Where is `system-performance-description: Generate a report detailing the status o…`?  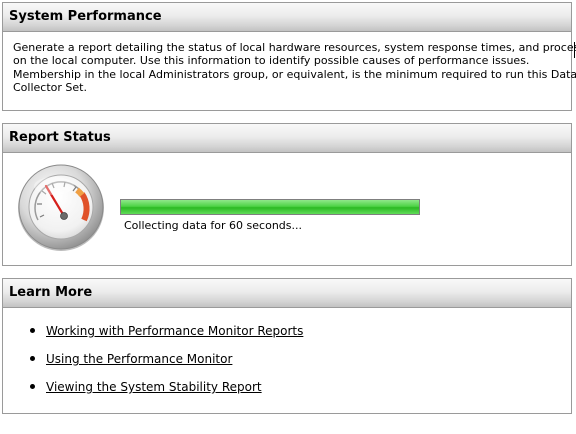 system-performance-description: Generate a report detailing the status o… is located at coordinates (294, 68).